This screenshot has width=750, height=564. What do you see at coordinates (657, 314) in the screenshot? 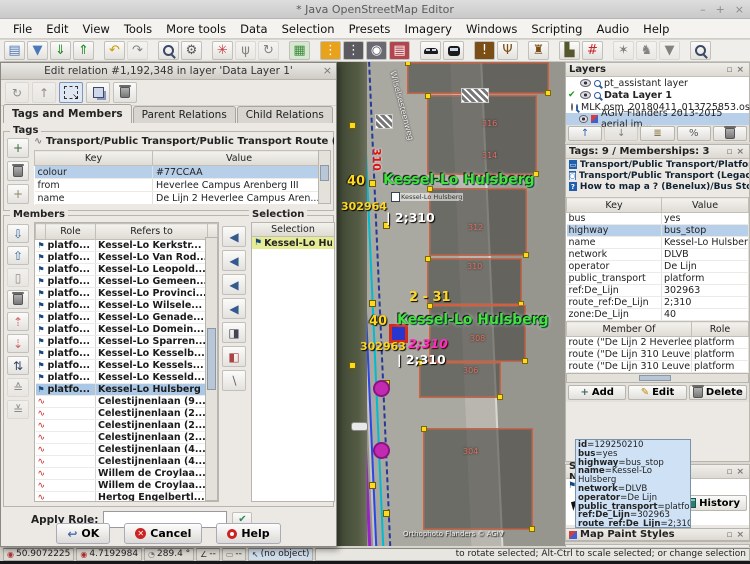
I see `tag-row: zone:De_Lijn 40` at bounding box center [657, 314].